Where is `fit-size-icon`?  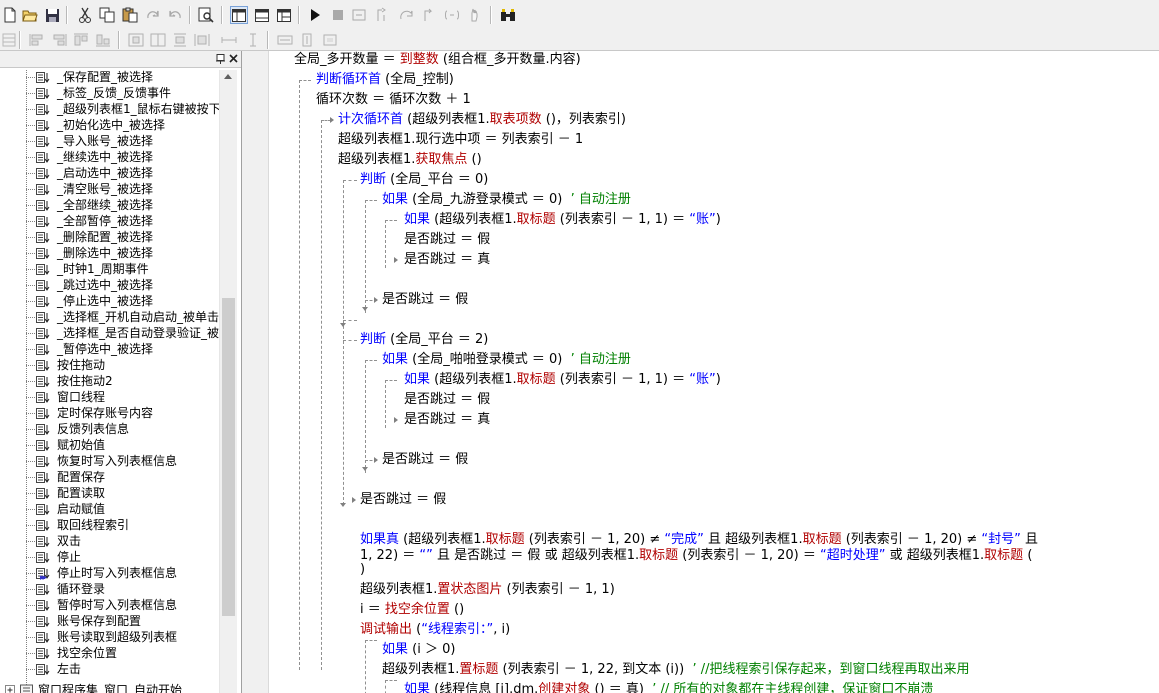
fit-size-icon is located at coordinates (330, 40).